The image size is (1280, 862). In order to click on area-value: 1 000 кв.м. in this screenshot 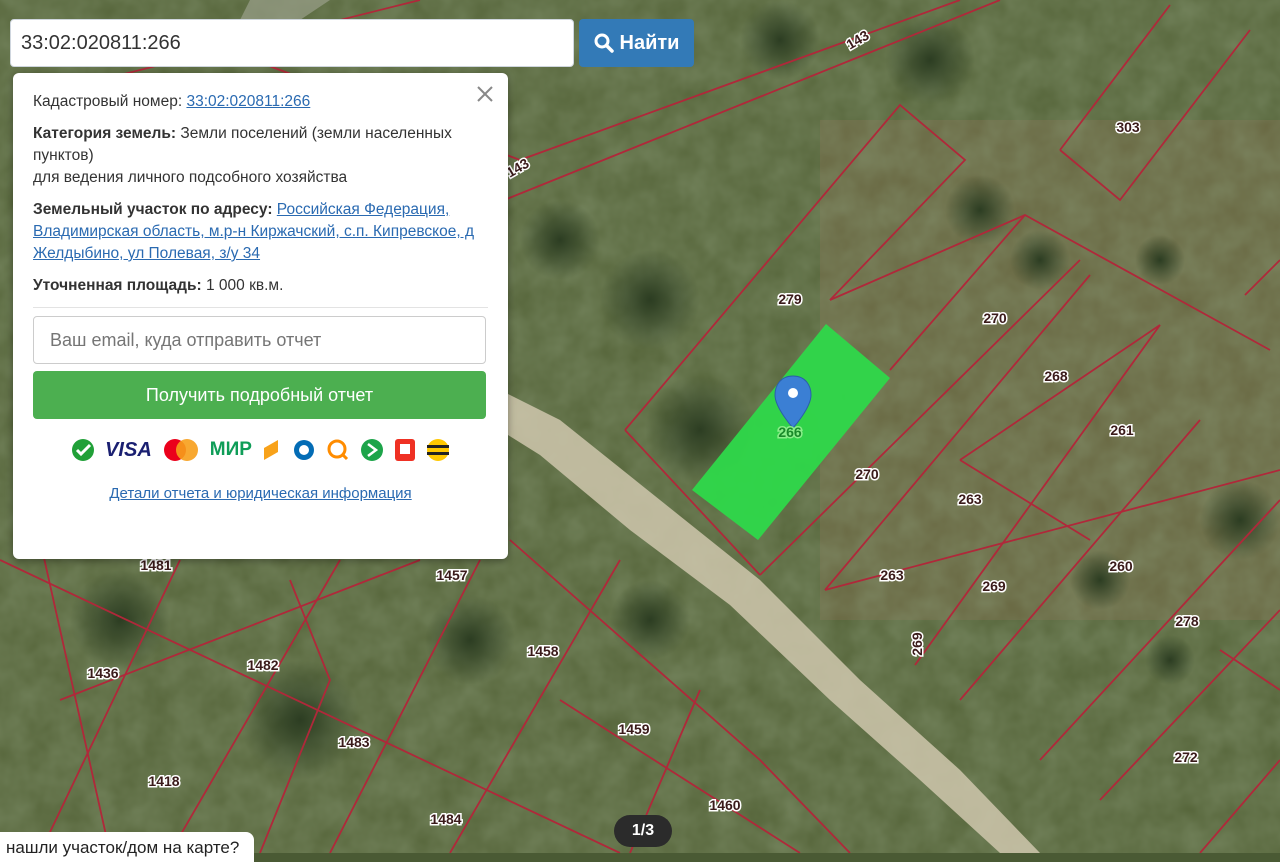, I will do `click(245, 285)`.